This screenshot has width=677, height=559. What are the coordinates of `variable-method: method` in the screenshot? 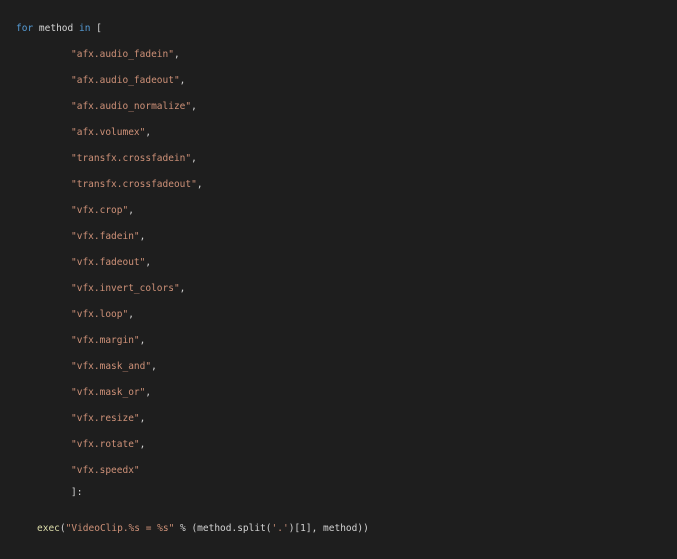 It's located at (56, 28).